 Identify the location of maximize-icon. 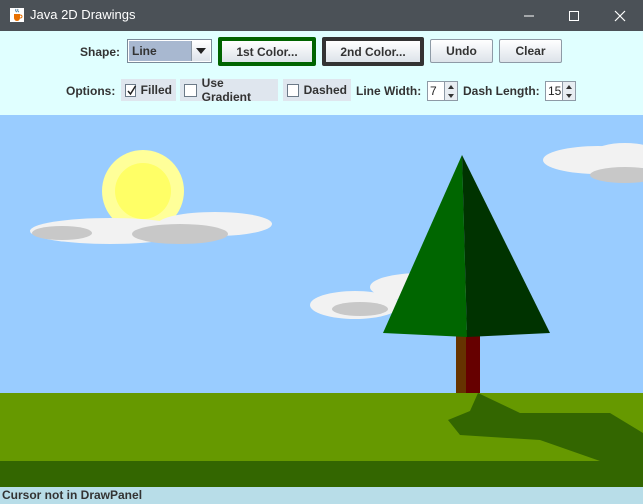
(574, 15).